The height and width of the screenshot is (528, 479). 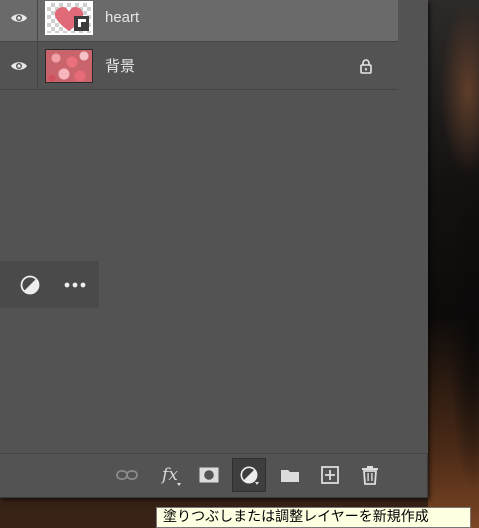 I want to click on adjustment-icon, so click(x=30, y=285).